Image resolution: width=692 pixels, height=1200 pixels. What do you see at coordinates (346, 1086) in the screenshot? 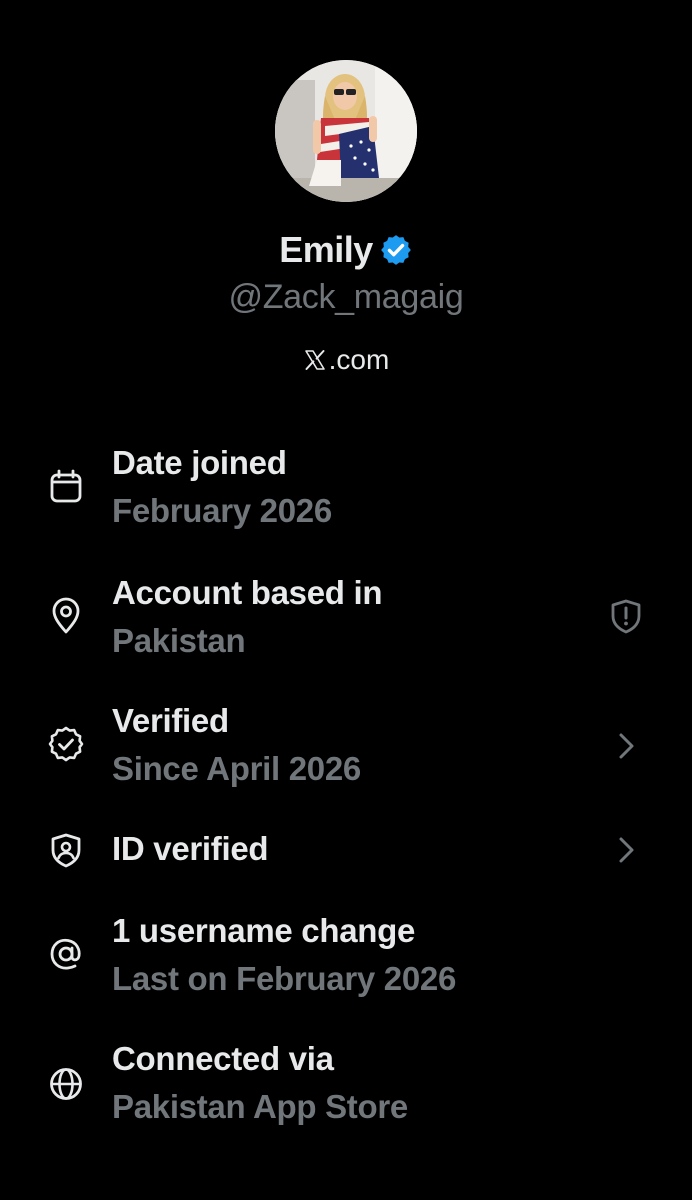
I see `info-row-connected-via: Connected via Pakistan App Store` at bounding box center [346, 1086].